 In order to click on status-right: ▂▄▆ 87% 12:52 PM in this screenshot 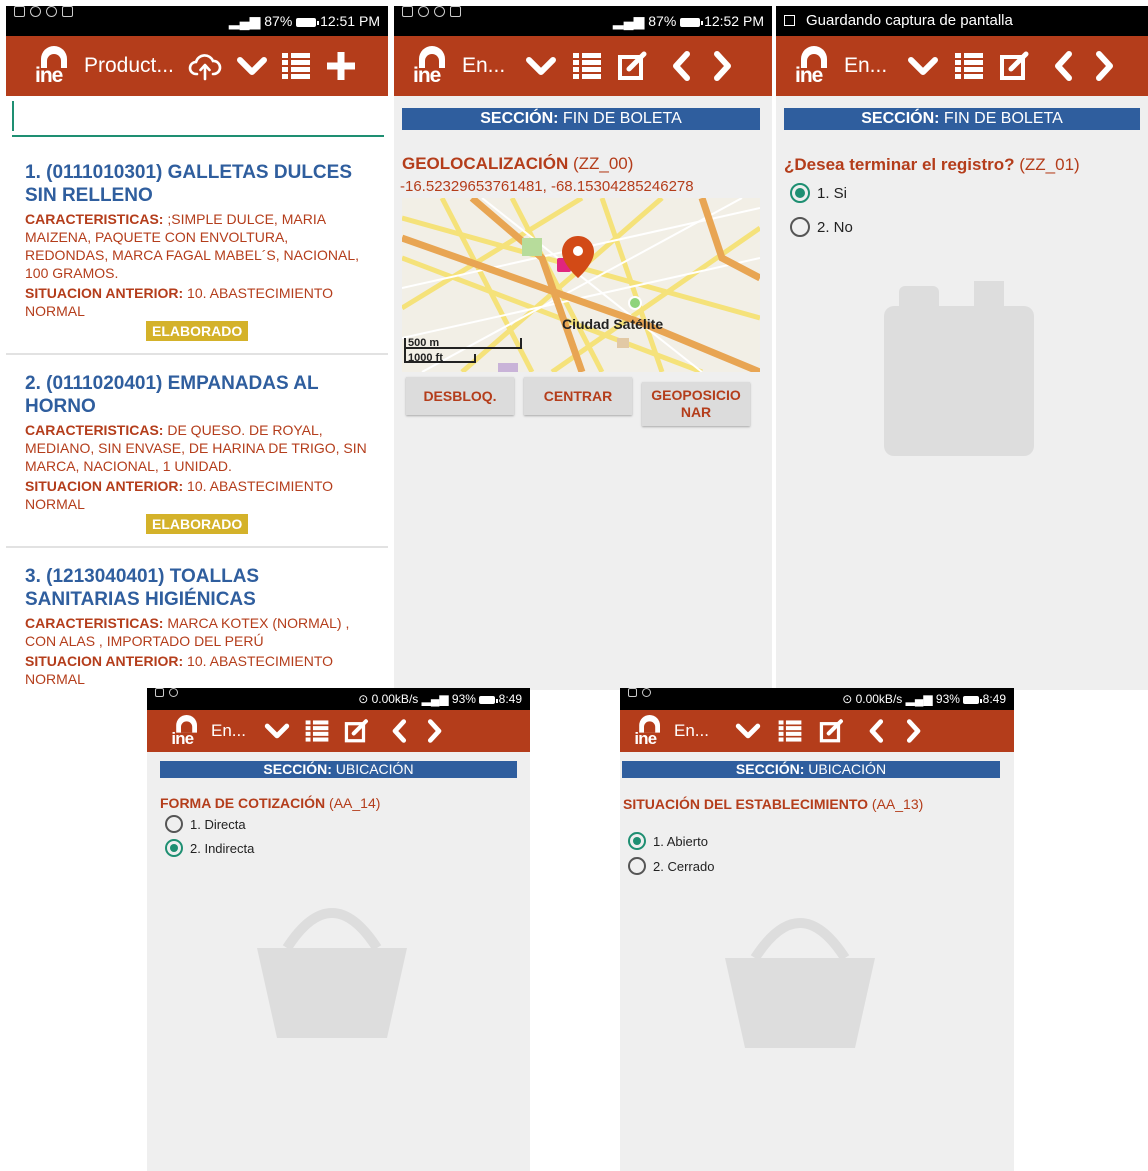, I will do `click(688, 21)`.